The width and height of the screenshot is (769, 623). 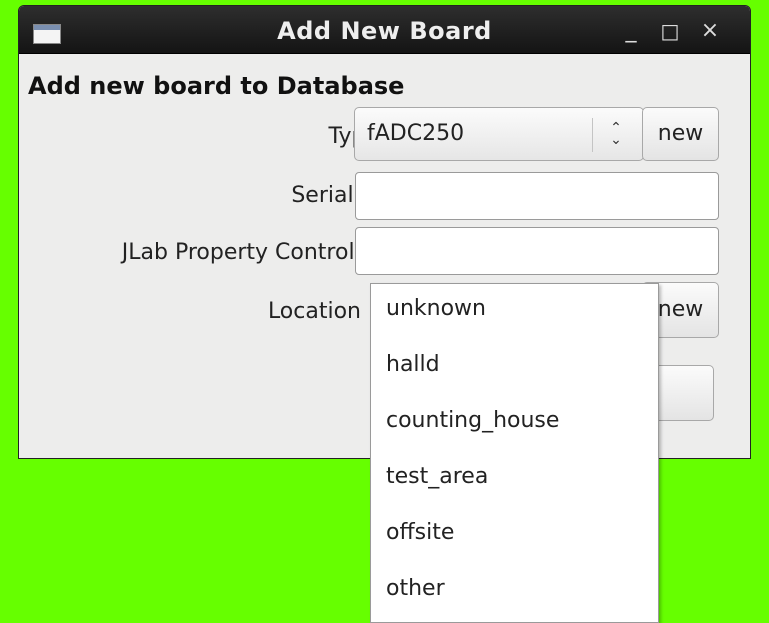 I want to click on combo-separator, so click(x=592, y=135).